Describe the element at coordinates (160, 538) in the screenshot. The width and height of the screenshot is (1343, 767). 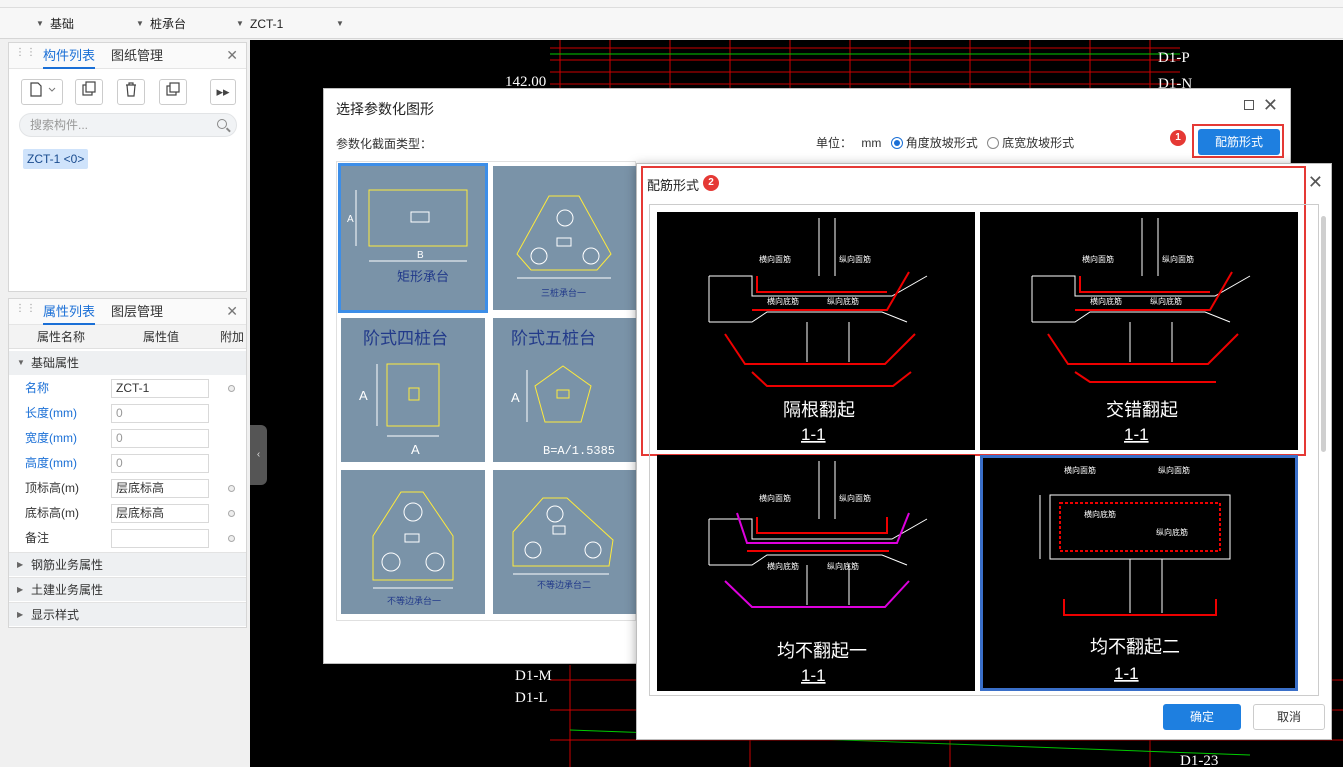
I see `property-value` at that location.